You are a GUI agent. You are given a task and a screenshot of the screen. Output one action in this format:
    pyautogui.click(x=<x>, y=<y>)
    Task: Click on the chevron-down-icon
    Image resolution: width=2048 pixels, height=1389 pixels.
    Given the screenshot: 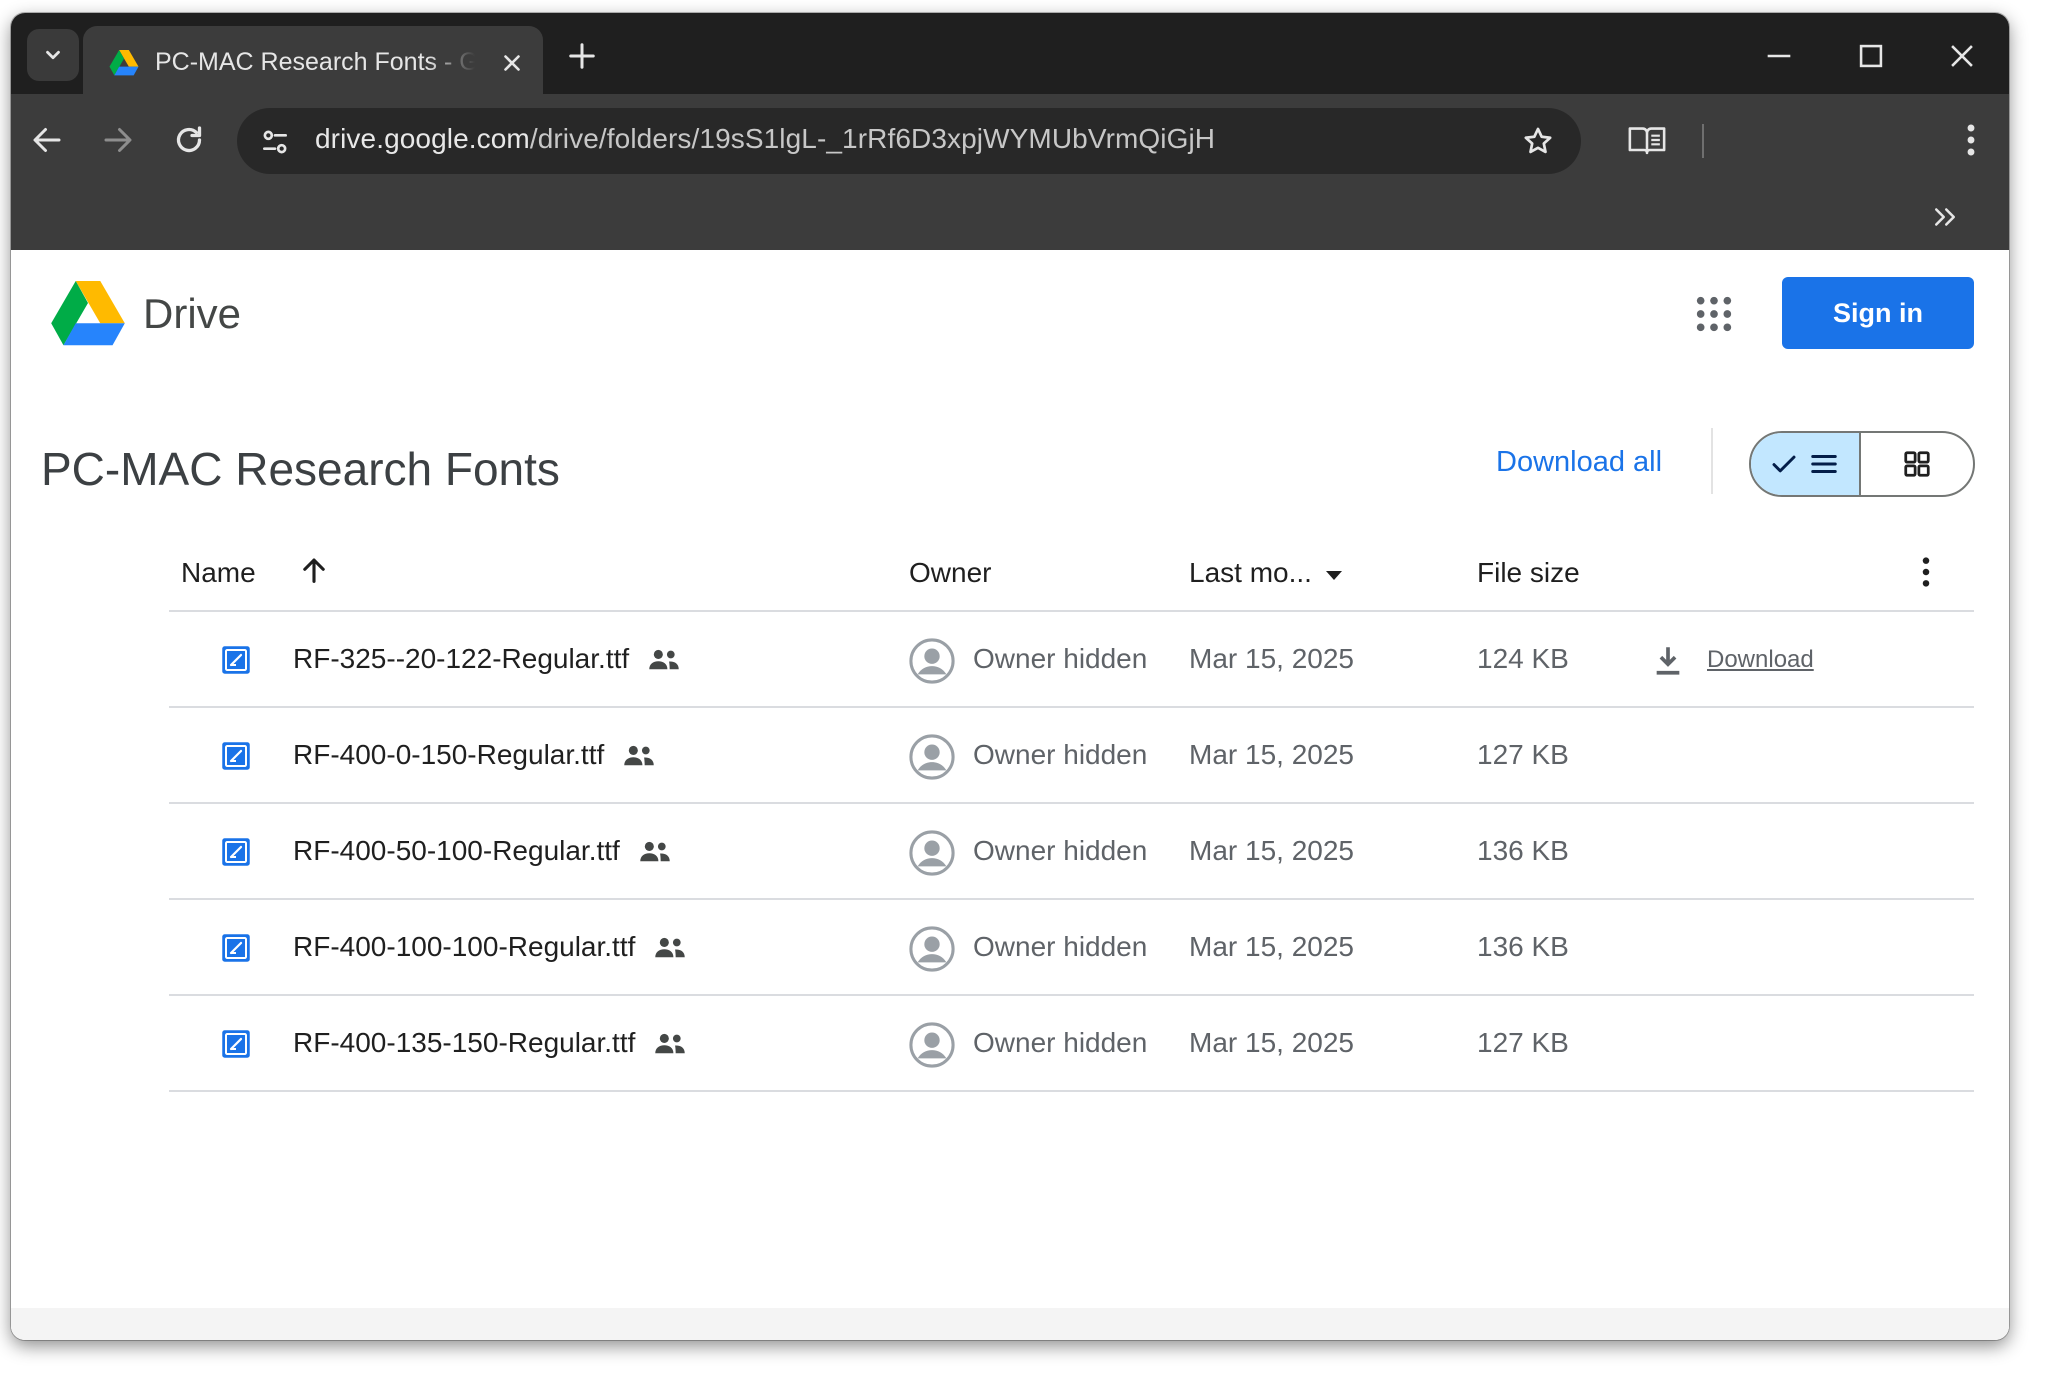 What is the action you would take?
    pyautogui.click(x=53, y=55)
    